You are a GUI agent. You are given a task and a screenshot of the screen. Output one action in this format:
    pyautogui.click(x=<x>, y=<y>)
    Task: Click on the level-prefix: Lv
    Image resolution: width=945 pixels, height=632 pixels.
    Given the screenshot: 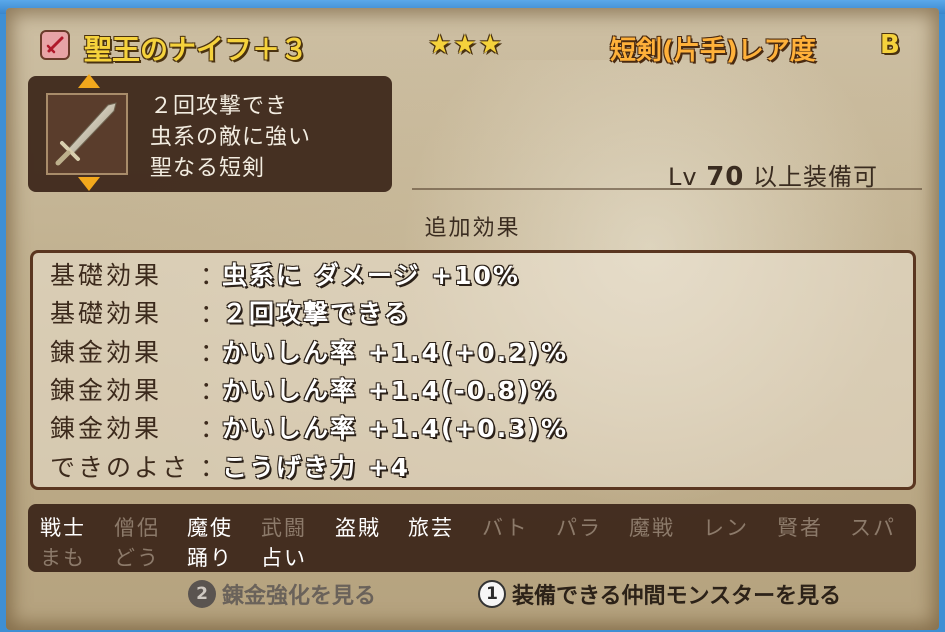 What is the action you would take?
    pyautogui.click(x=683, y=177)
    